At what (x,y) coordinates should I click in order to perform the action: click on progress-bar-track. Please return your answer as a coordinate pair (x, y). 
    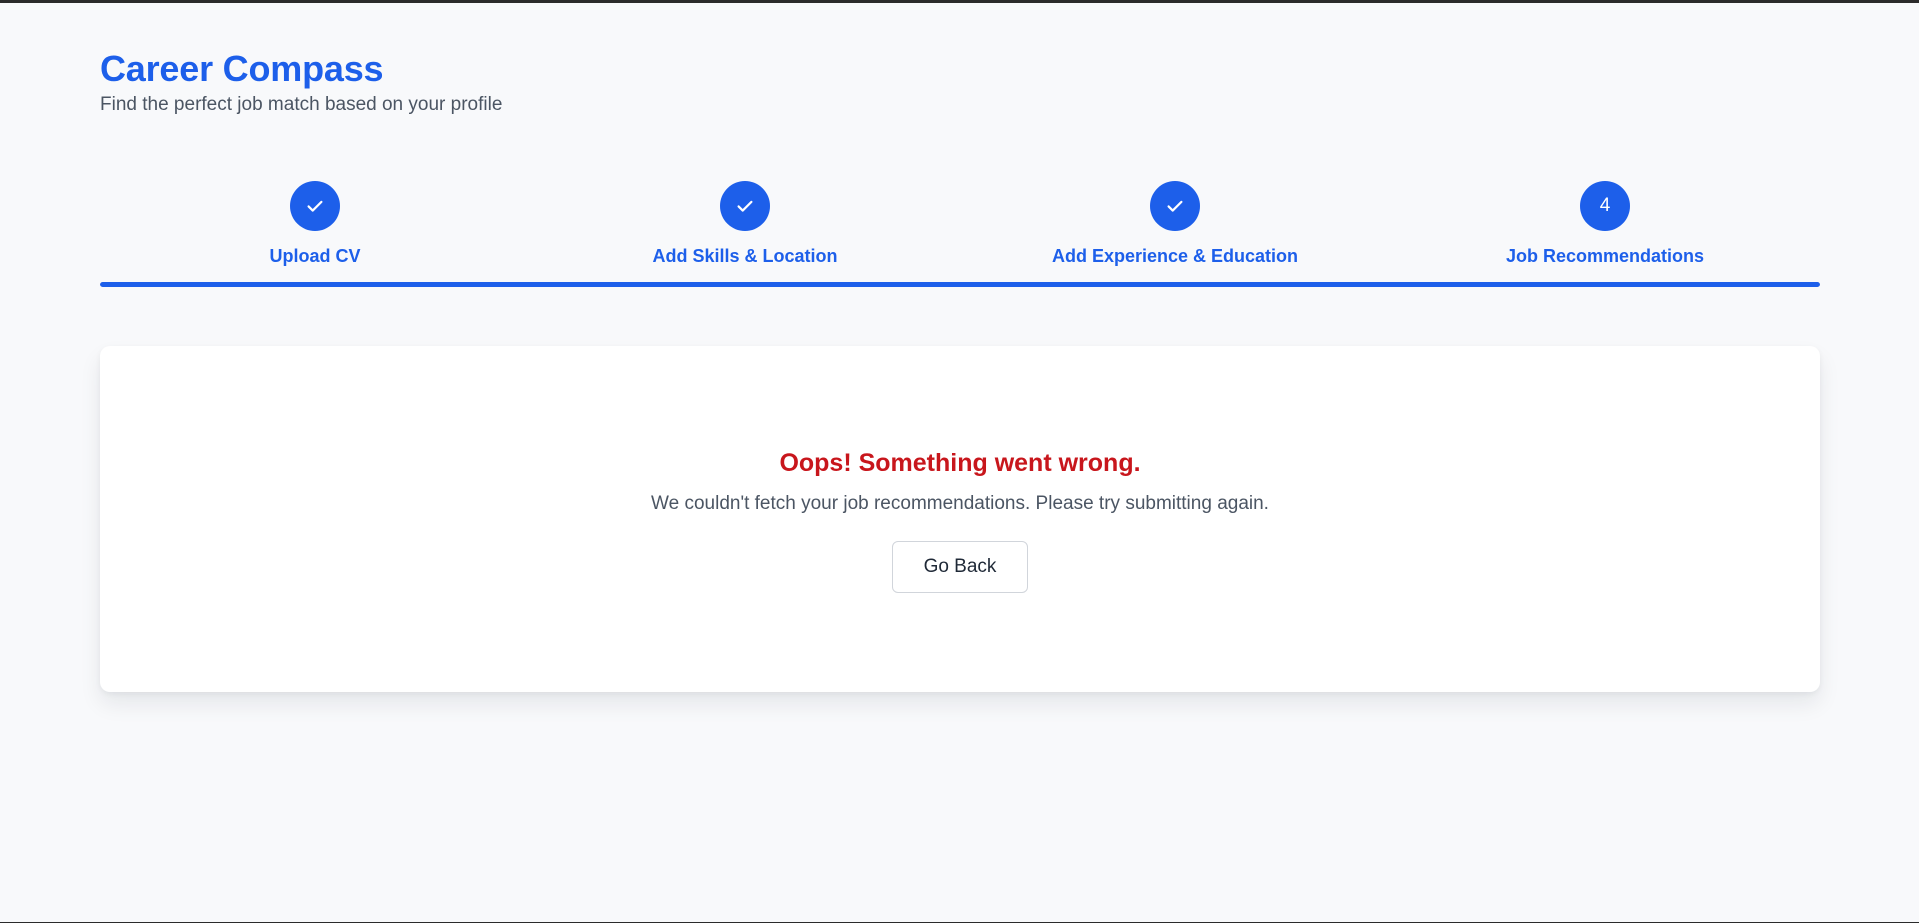
    Looking at the image, I should click on (960, 284).